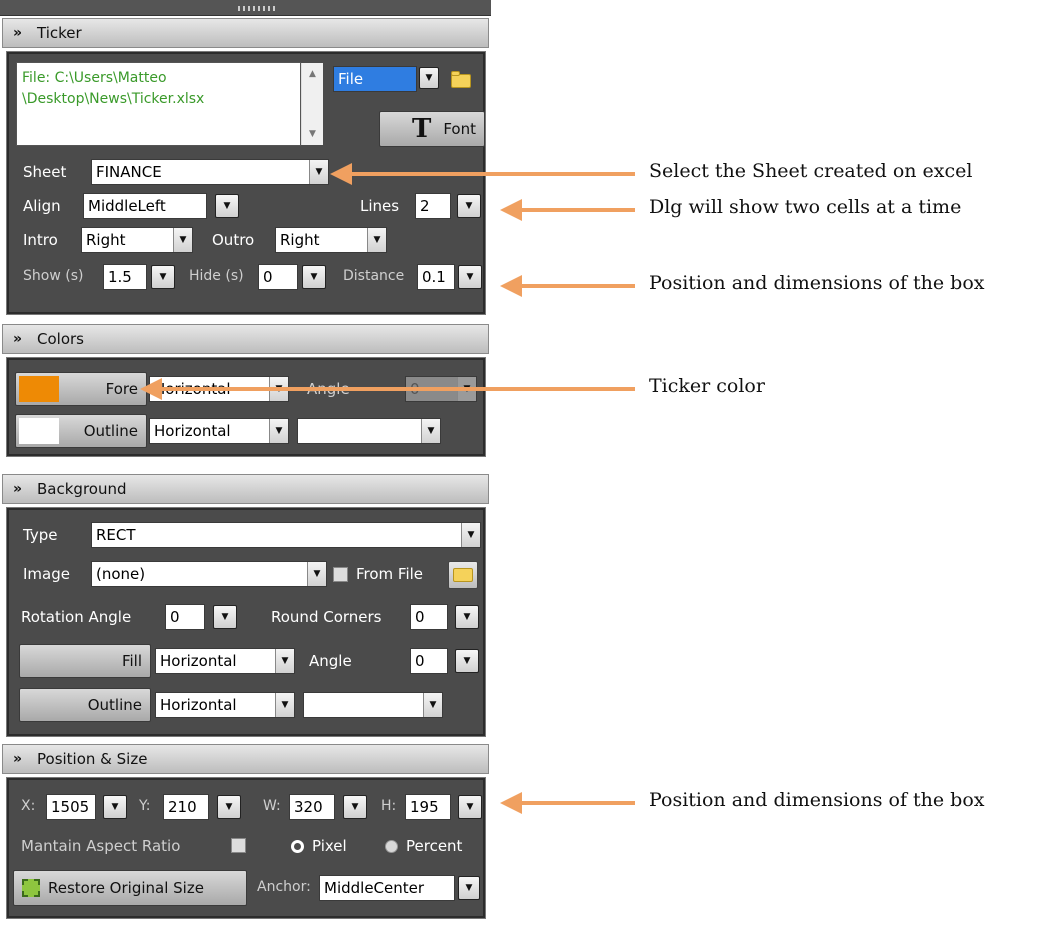 The width and height of the screenshot is (1047, 927). What do you see at coordinates (278, 277) in the screenshot?
I see `hide-select: 0` at bounding box center [278, 277].